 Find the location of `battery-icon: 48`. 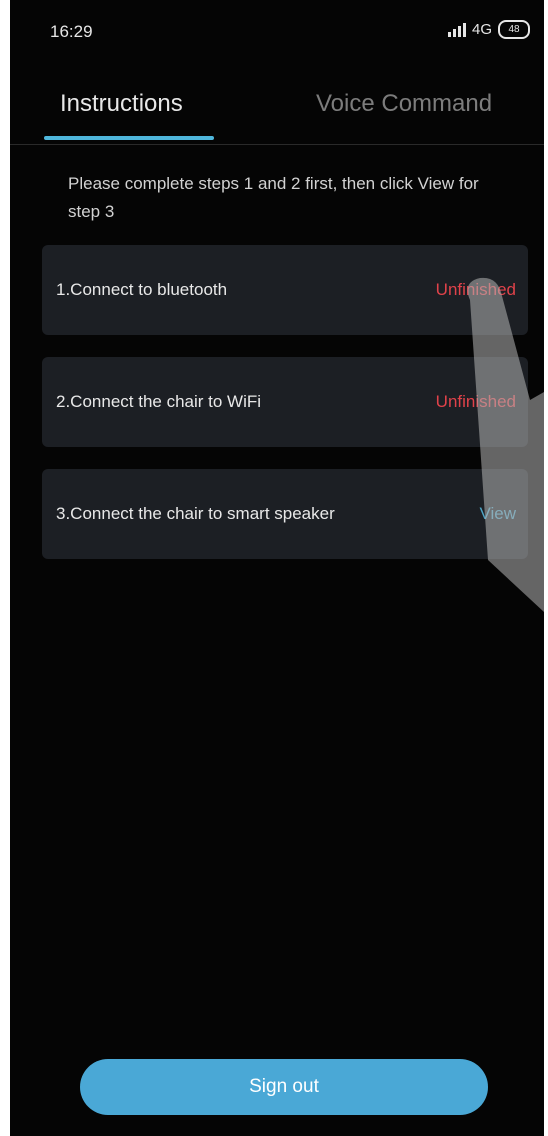

battery-icon: 48 is located at coordinates (514, 29).